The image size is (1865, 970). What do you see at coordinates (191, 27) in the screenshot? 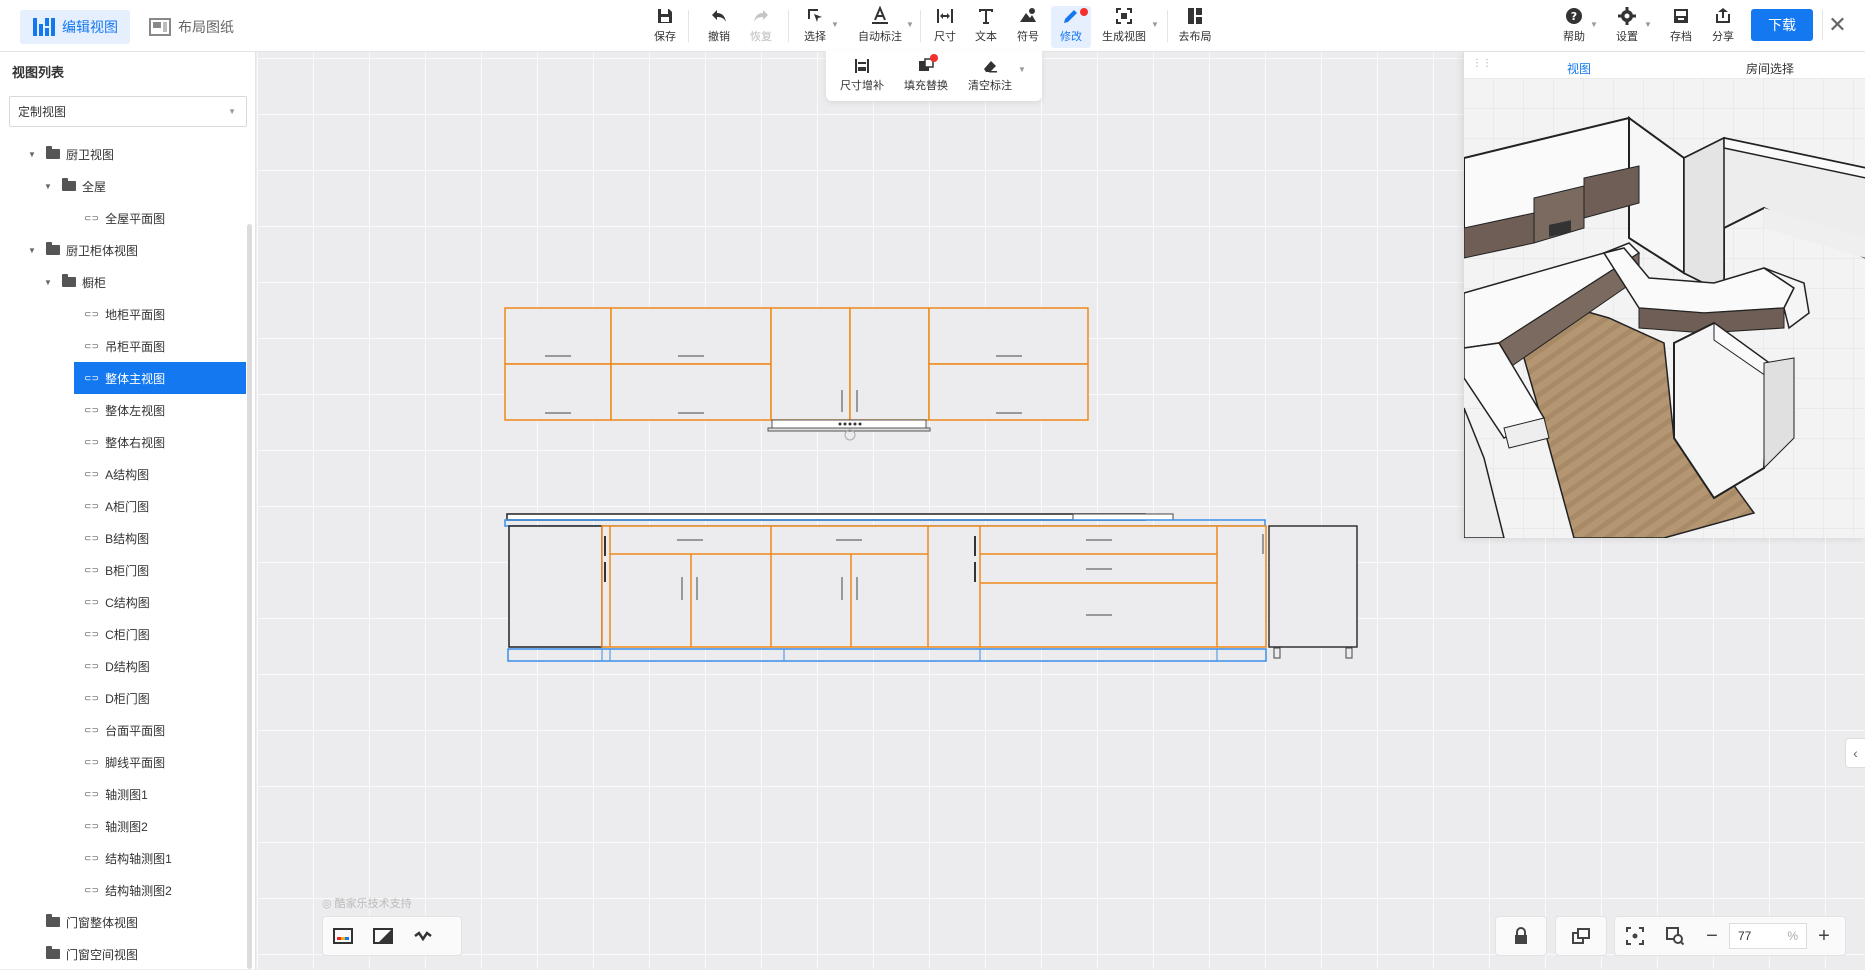
I see `mode-tab-layout-drawing: 布局图纸` at bounding box center [191, 27].